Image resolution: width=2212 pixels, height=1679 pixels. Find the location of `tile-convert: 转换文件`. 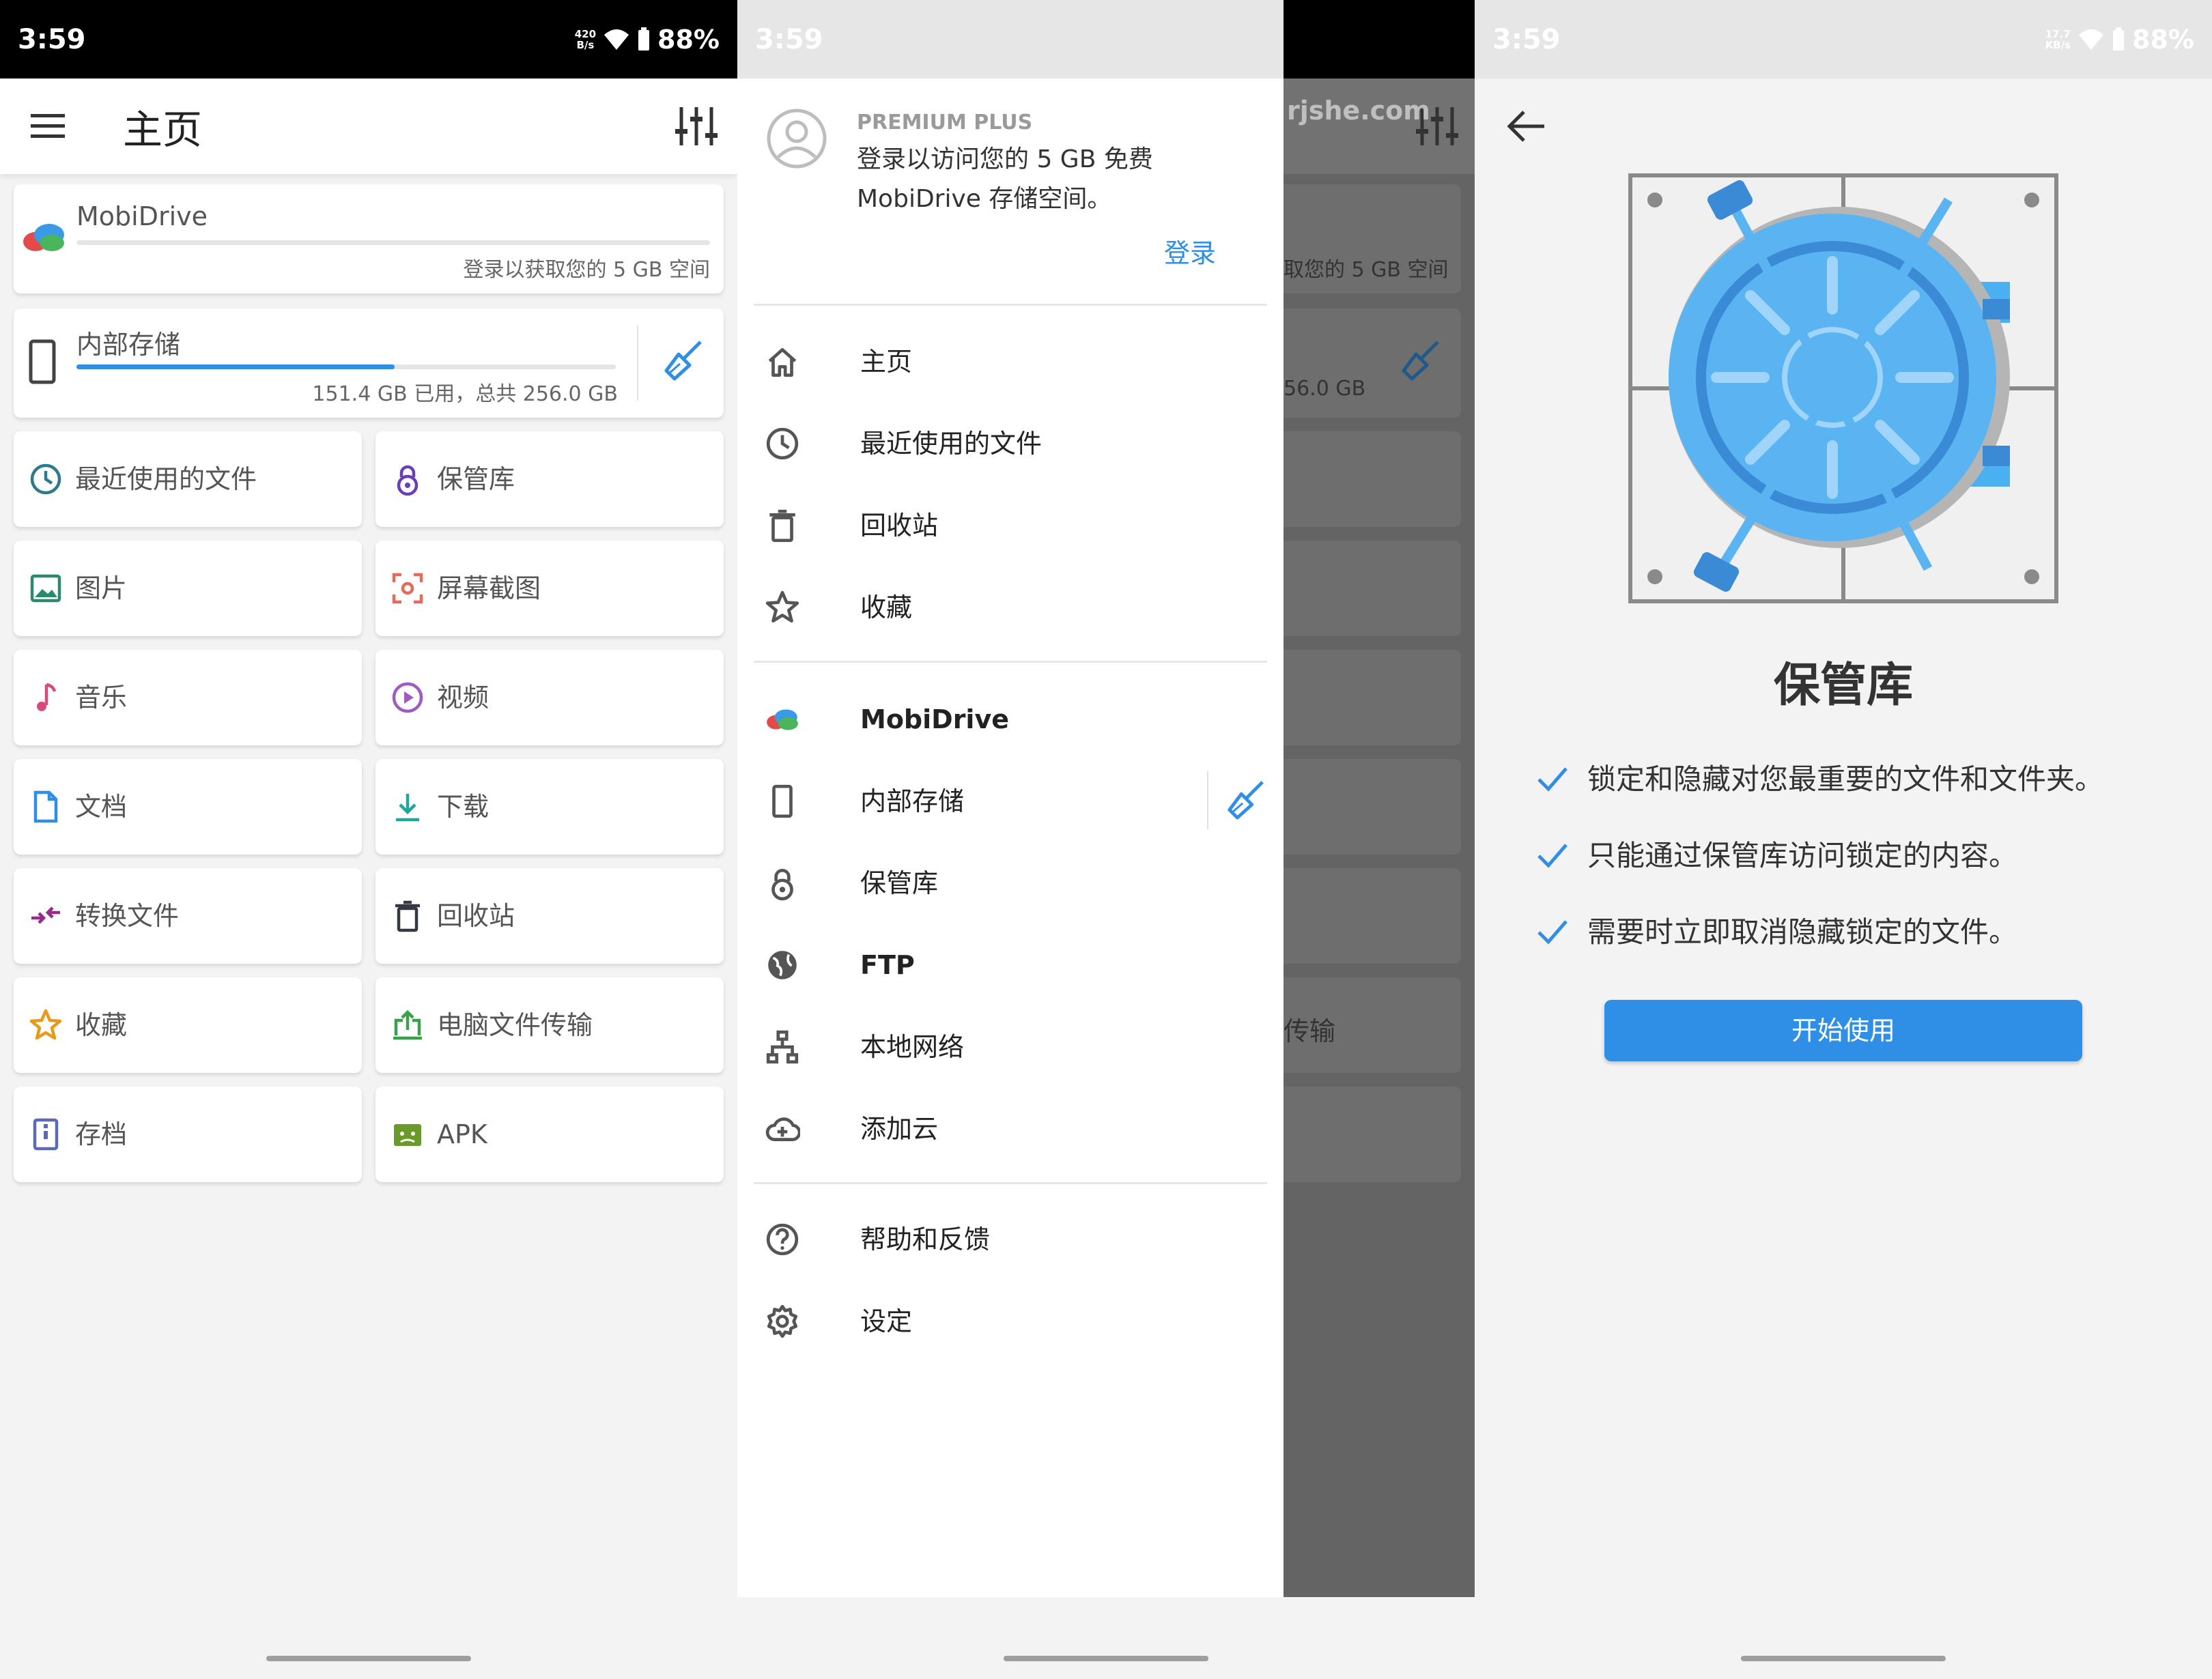

tile-convert: 转换文件 is located at coordinates (188, 916).